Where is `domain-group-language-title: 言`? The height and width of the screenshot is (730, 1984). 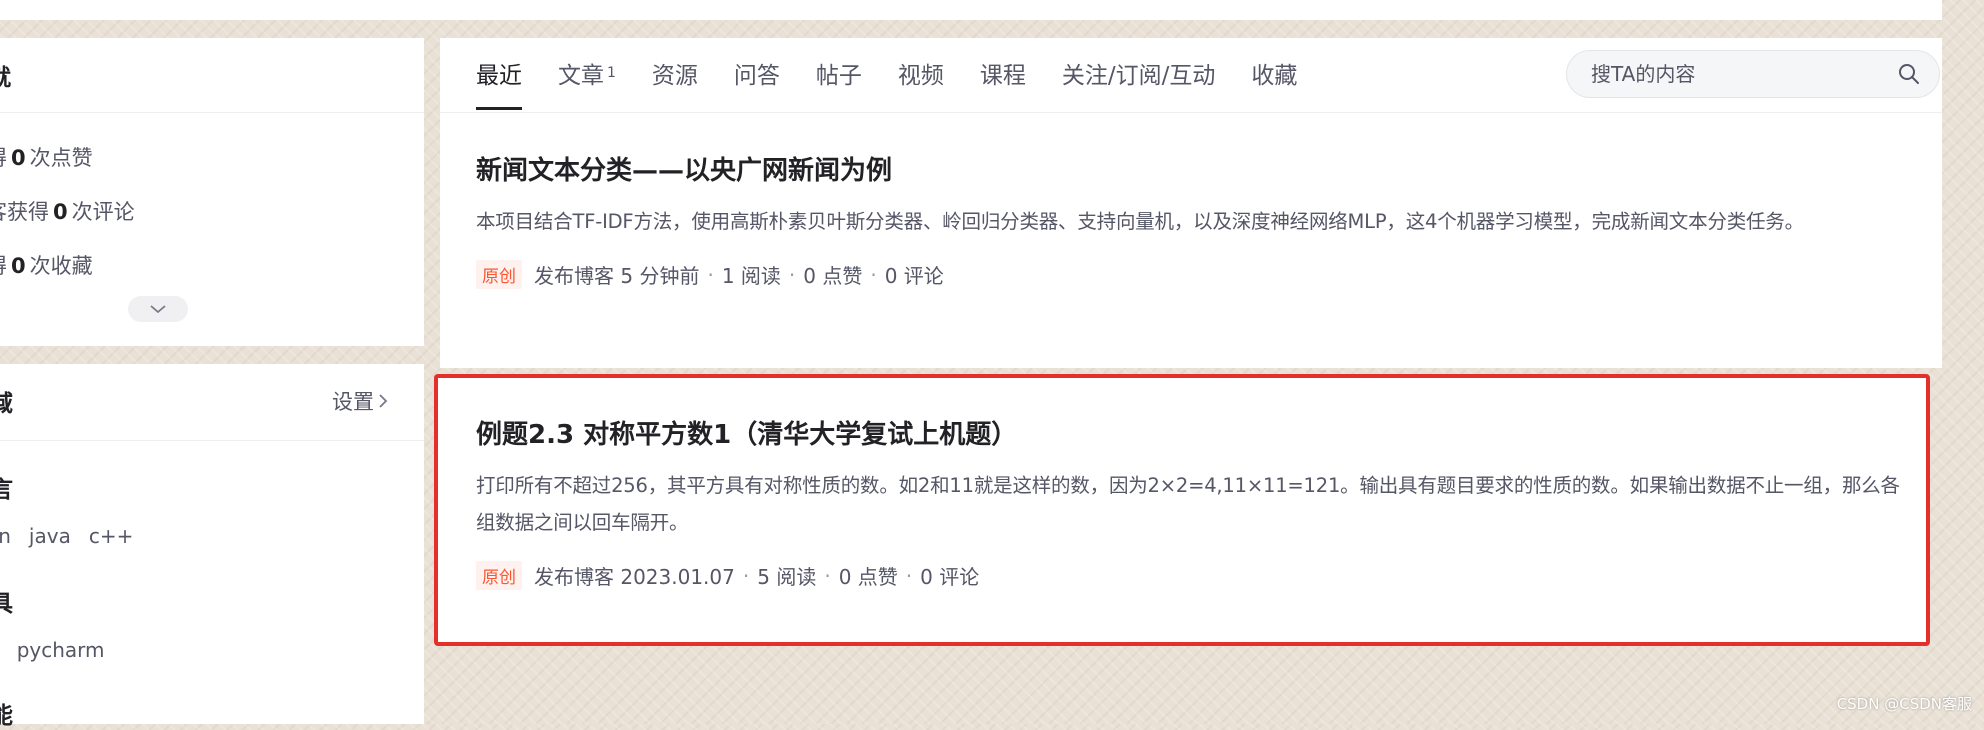
domain-group-language-title: 言 is located at coordinates (6, 490).